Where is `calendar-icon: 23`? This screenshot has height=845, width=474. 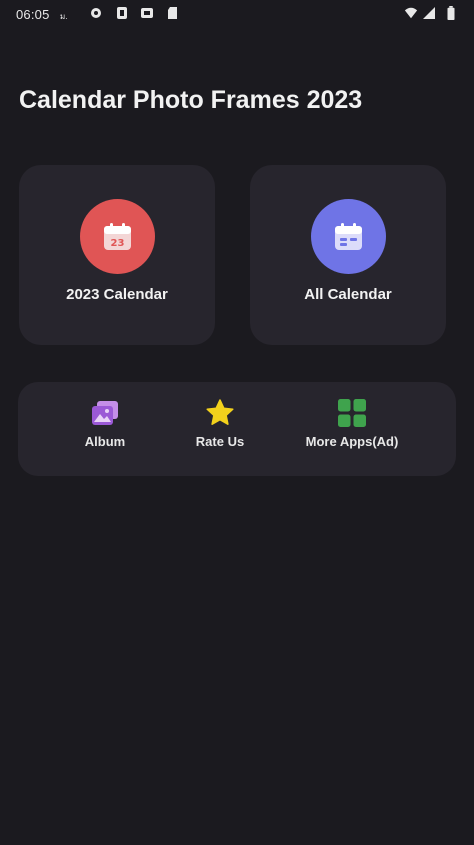
calendar-icon: 23 is located at coordinates (117, 236).